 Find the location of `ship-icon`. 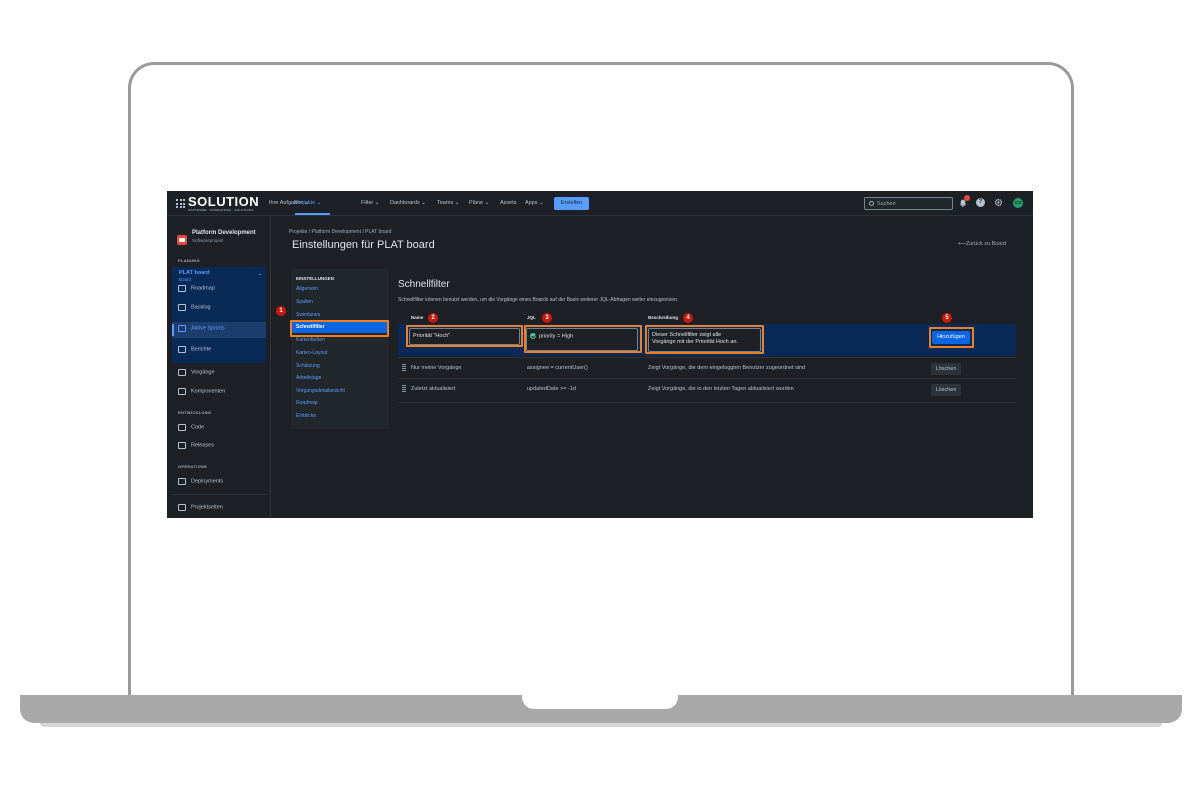

ship-icon is located at coordinates (182, 445).